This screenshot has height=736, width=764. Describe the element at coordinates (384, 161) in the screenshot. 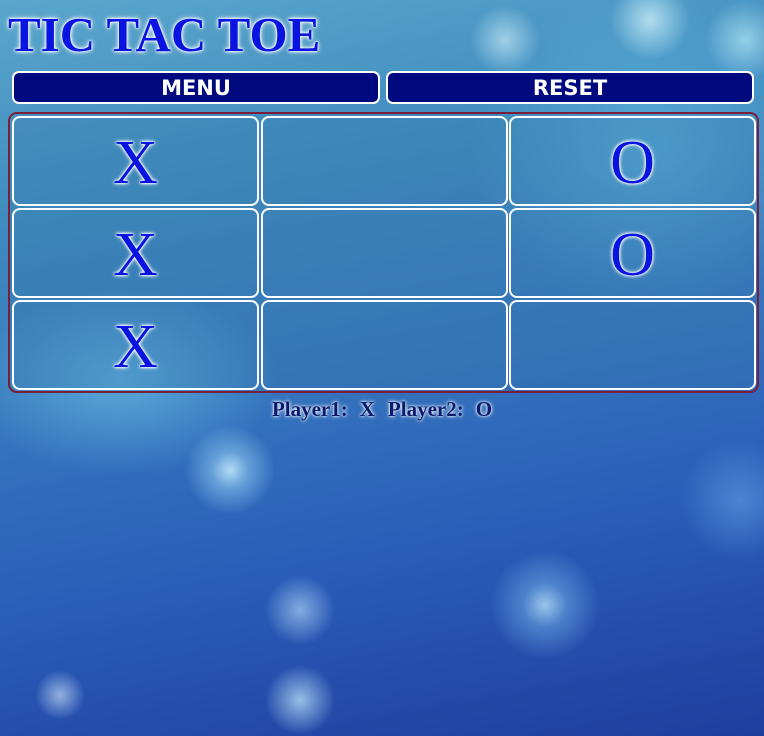

I see `board-cell-r1-c2` at that location.